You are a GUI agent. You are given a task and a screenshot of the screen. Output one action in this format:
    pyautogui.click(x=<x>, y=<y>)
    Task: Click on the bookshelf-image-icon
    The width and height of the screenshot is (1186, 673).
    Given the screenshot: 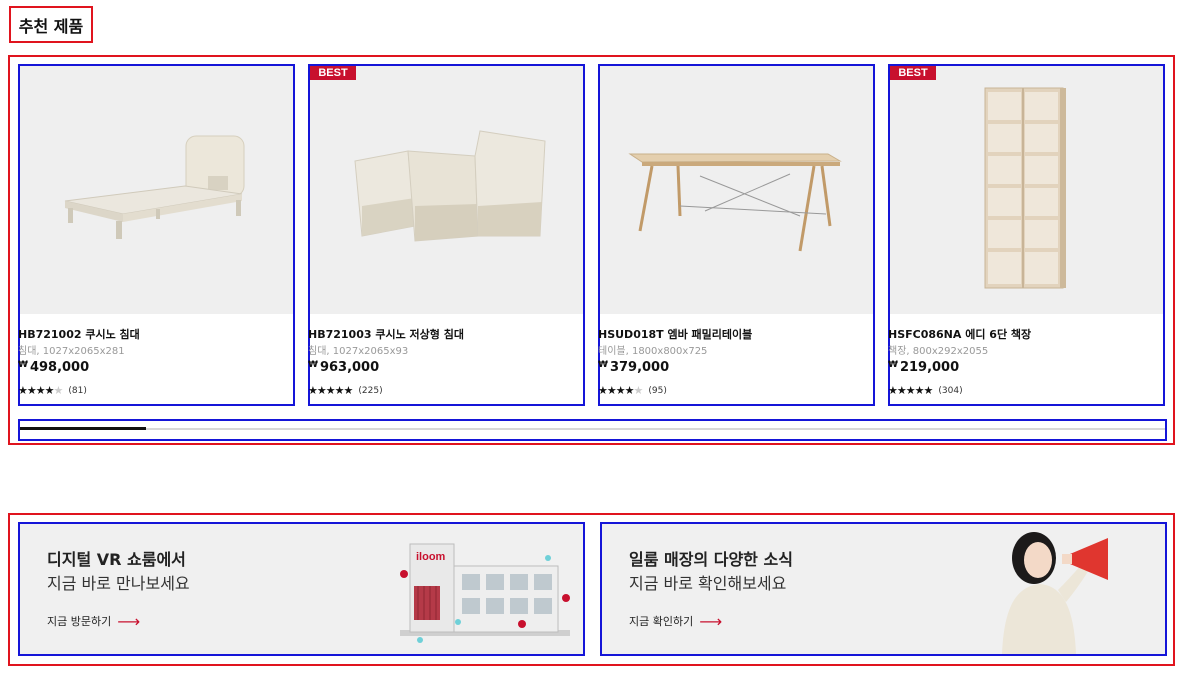 What is the action you would take?
    pyautogui.click(x=1025, y=188)
    